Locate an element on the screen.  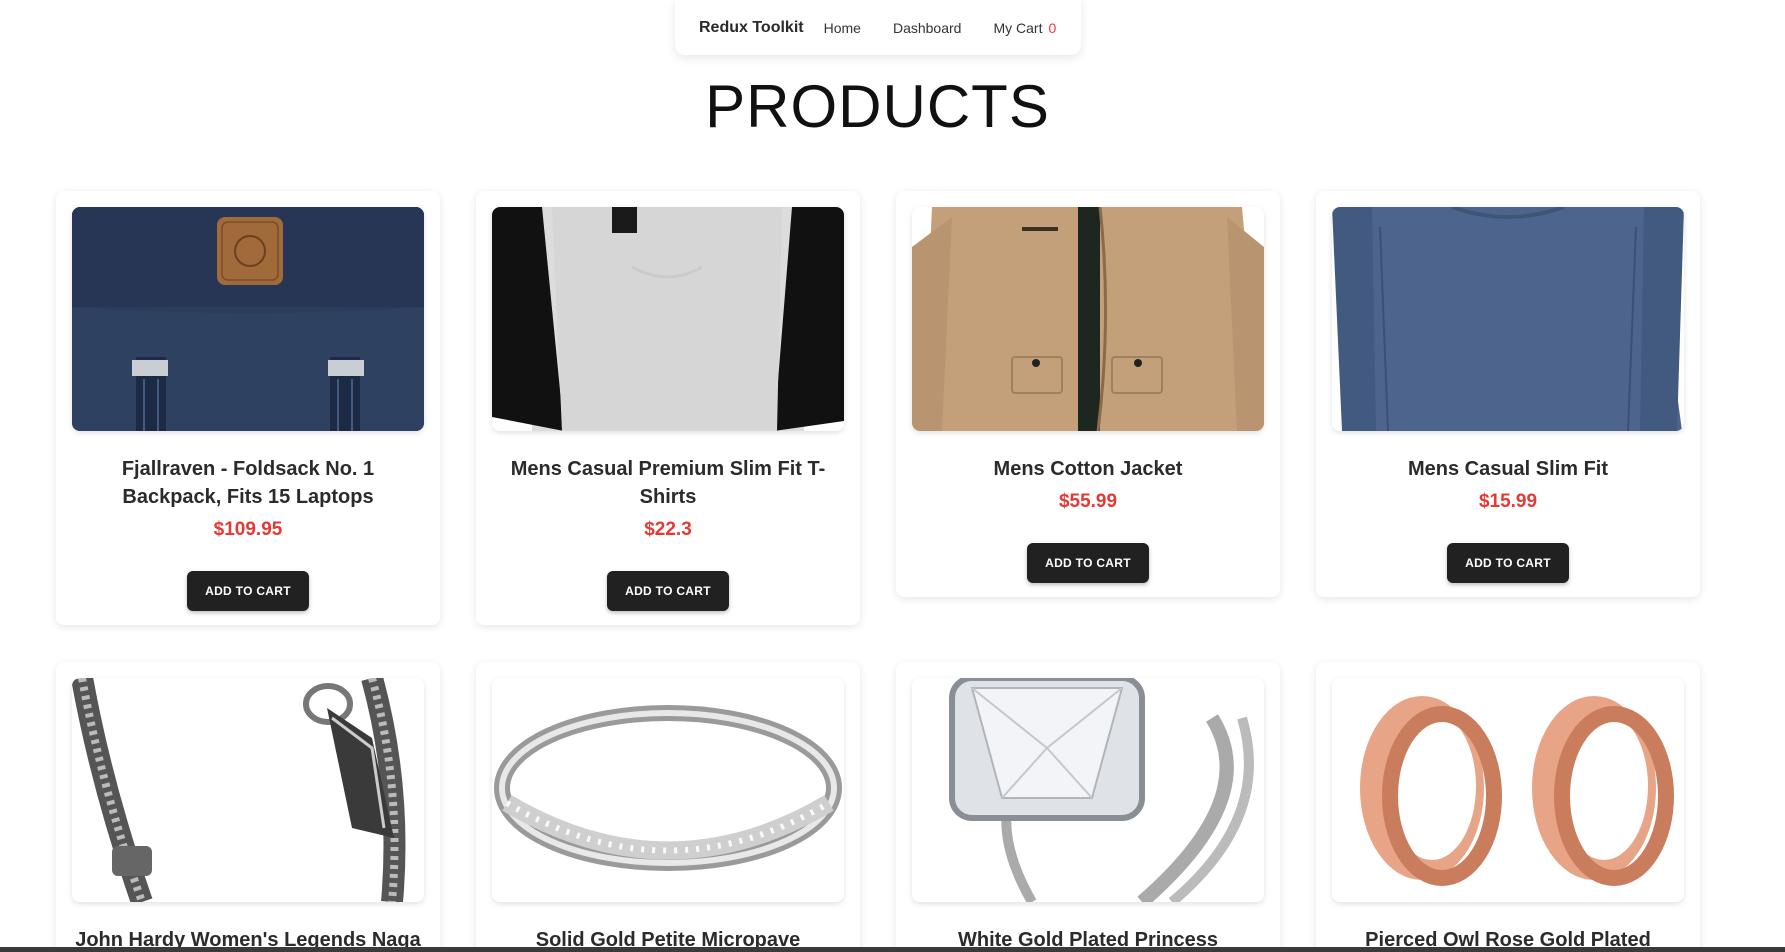
product-card: Solid Gold Petite Micropave is located at coordinates (668, 807).